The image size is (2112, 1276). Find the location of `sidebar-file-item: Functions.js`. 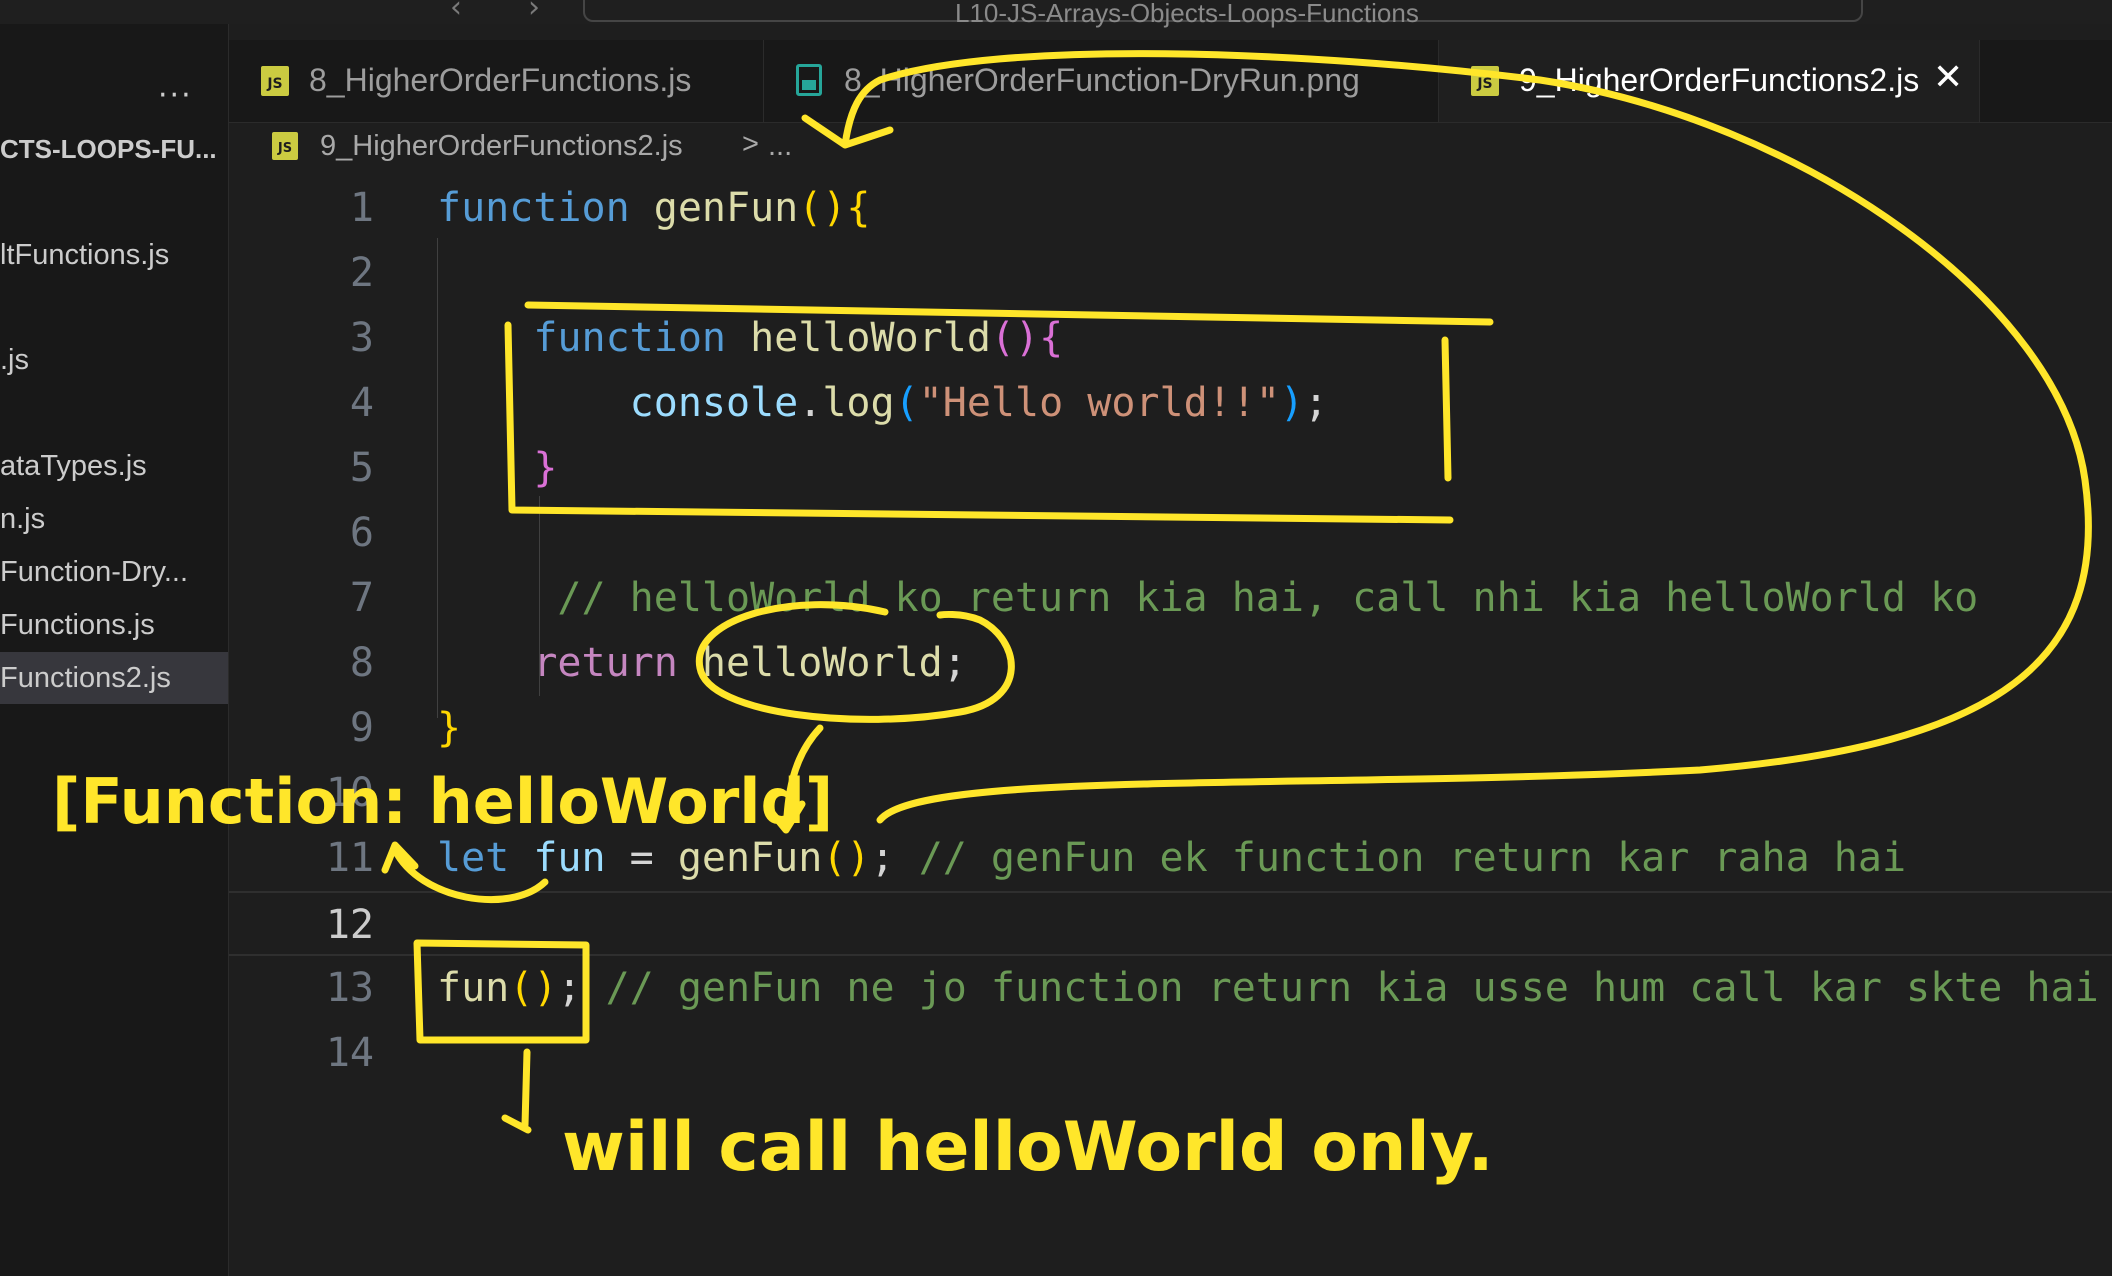

sidebar-file-item: Functions.js is located at coordinates (114, 625).